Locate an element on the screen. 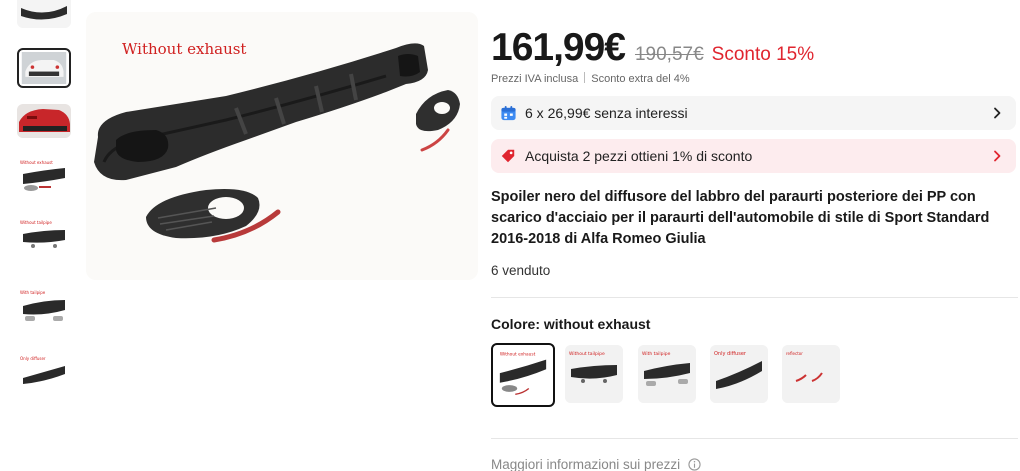 The height and width of the screenshot is (471, 1020). swatch-with-tailpipe: With tailpipe is located at coordinates (667, 374).